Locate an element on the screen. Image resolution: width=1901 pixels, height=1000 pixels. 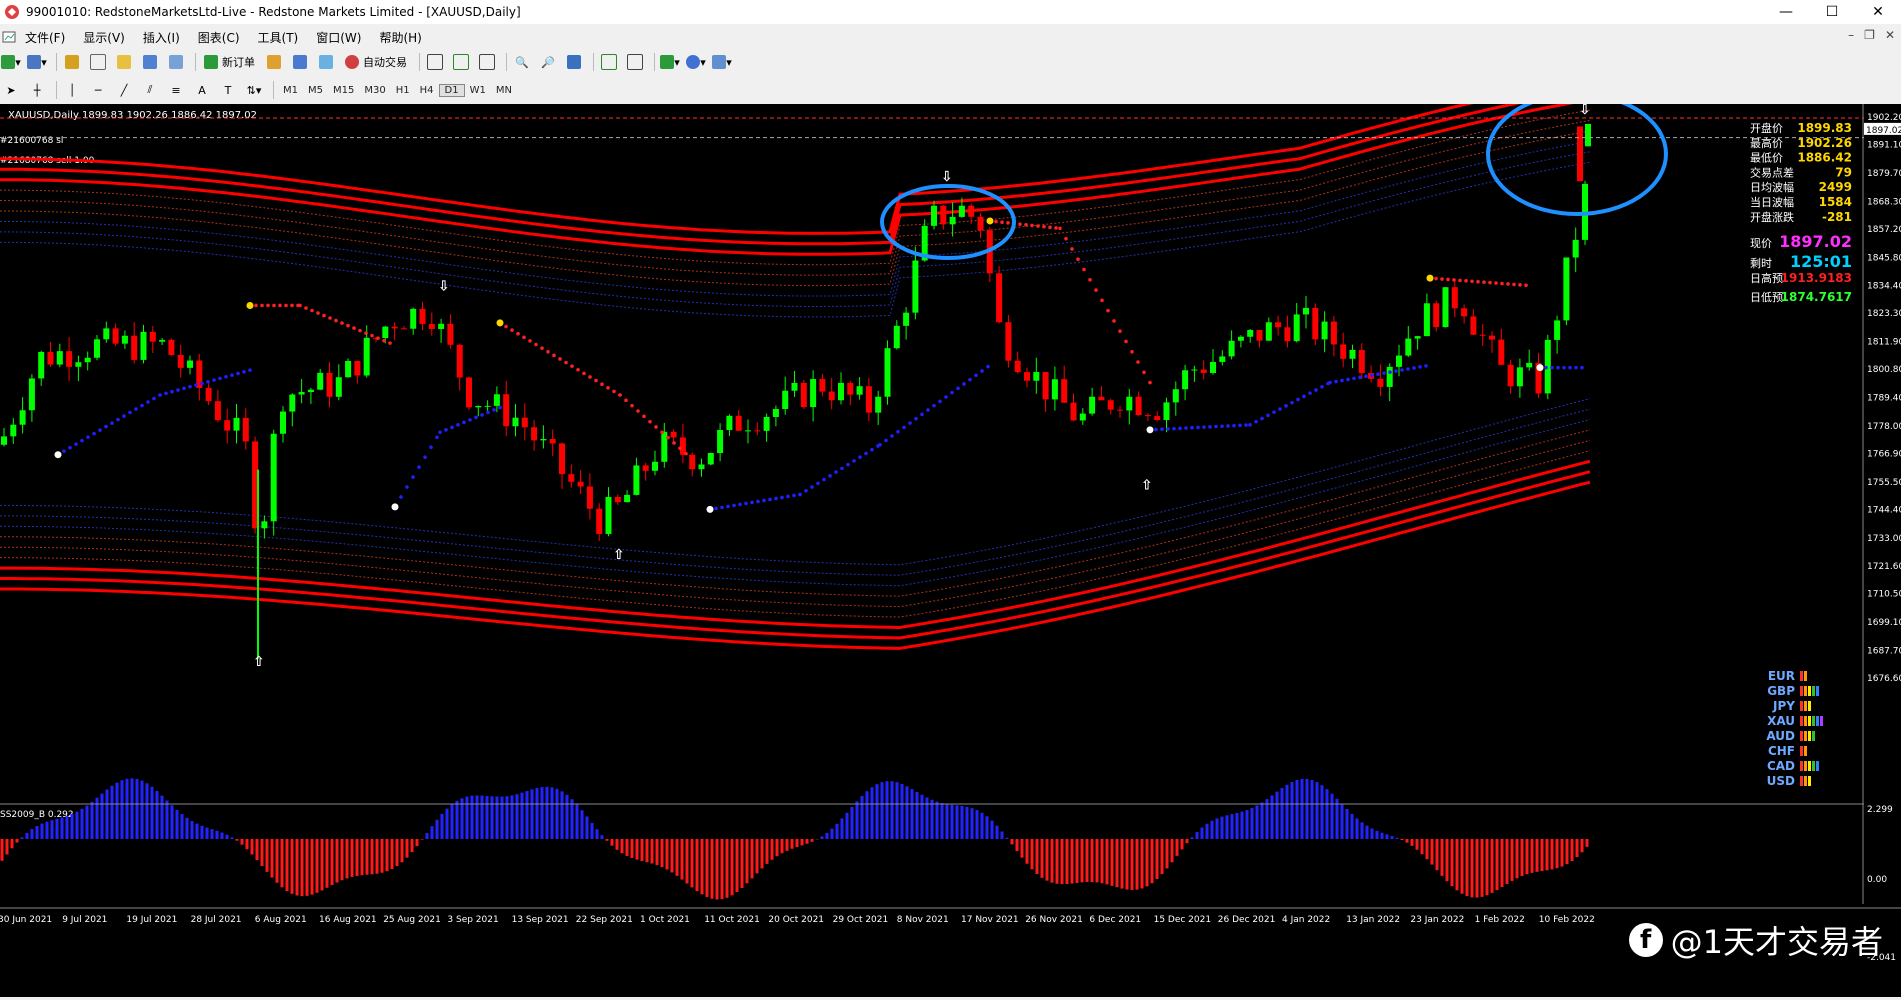
tf-m5: M5 is located at coordinates (315, 90).